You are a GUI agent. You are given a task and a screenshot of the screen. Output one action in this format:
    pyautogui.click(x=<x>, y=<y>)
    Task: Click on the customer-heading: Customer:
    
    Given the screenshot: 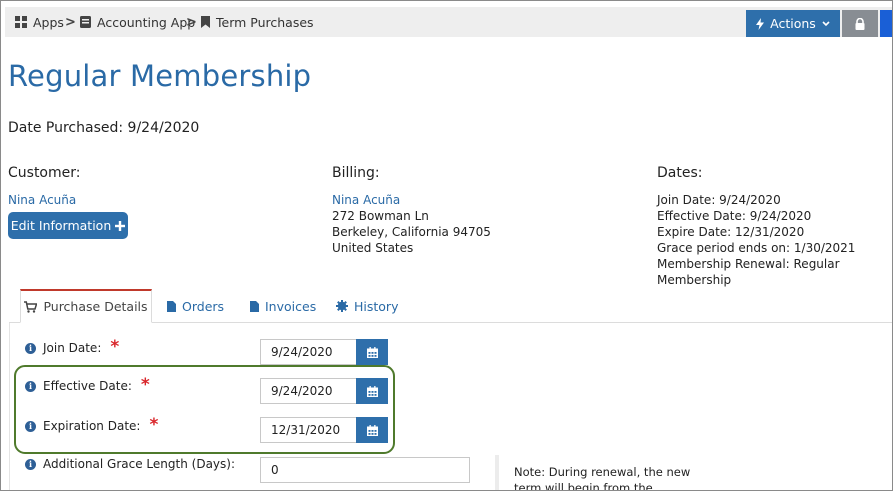 What is the action you would take?
    pyautogui.click(x=44, y=173)
    